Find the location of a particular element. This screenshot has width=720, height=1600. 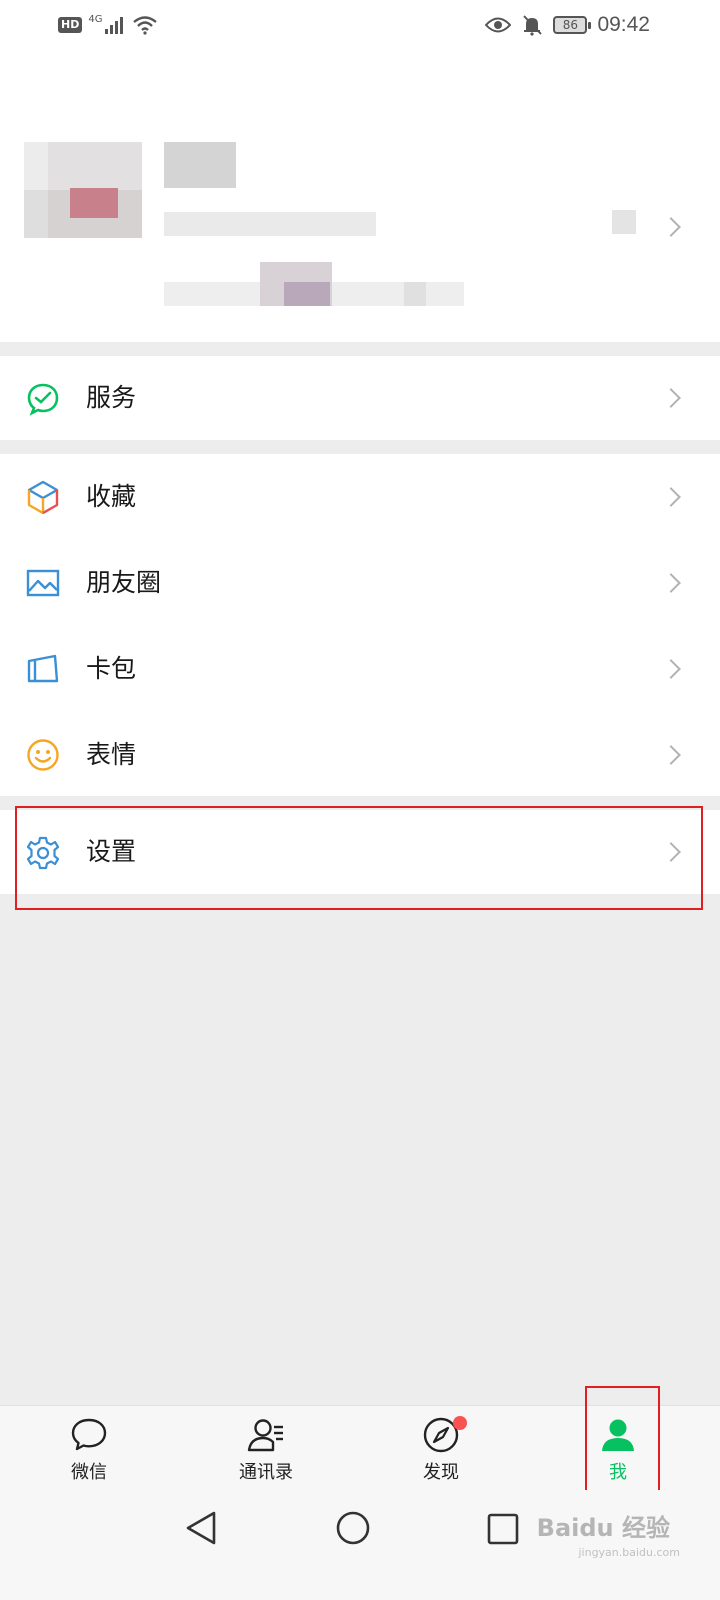

system-nav-bar is located at coordinates (360, 1545).